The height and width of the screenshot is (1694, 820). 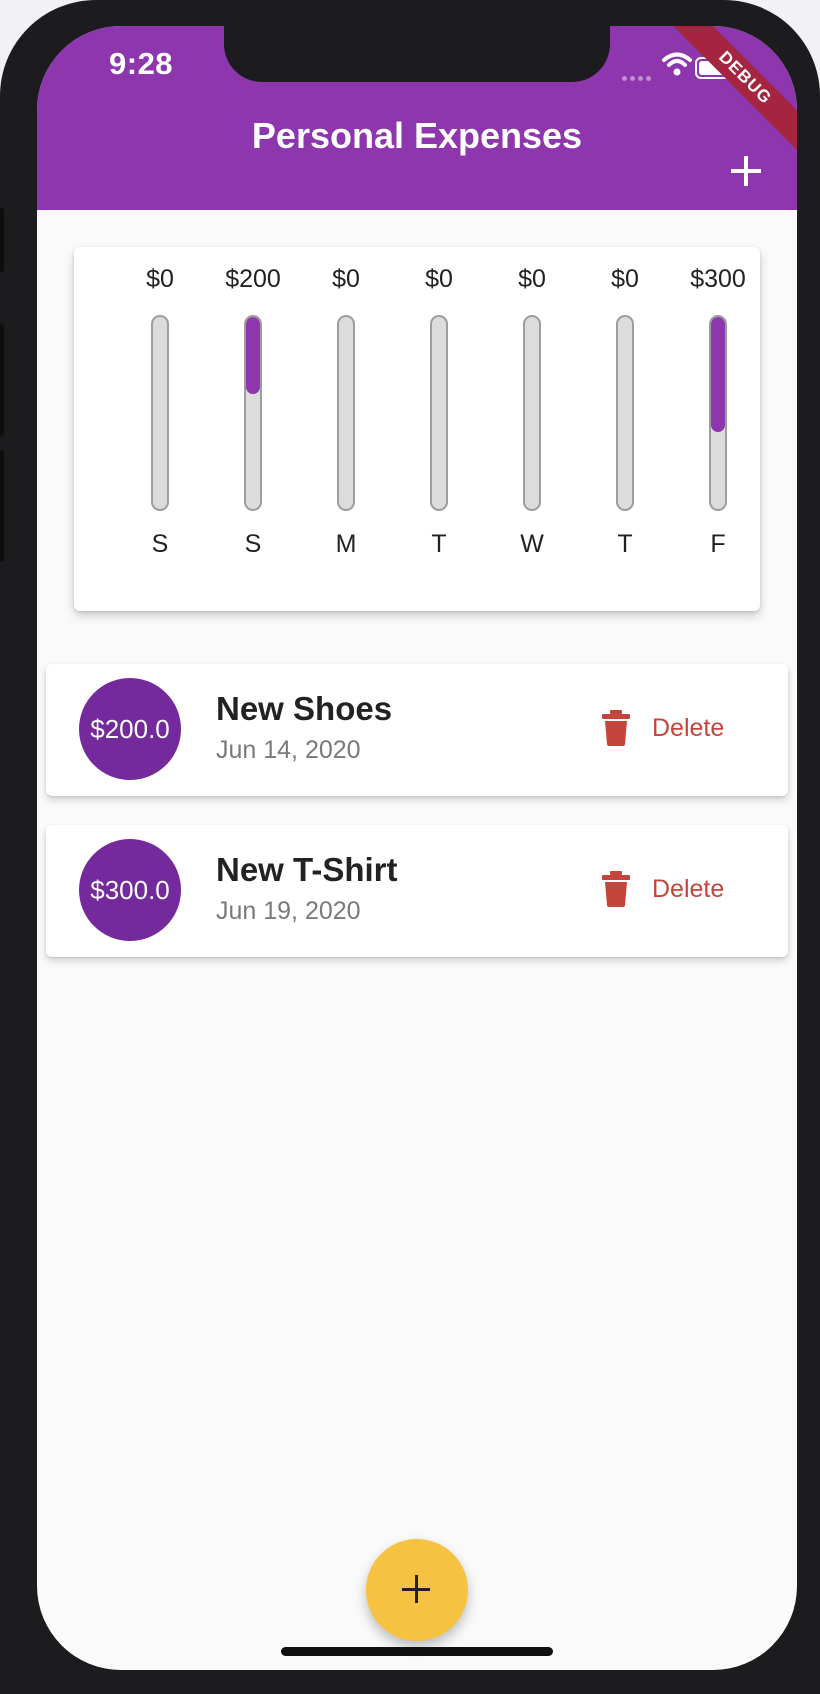 What do you see at coordinates (417, 1590) in the screenshot?
I see `add-transaction-fab` at bounding box center [417, 1590].